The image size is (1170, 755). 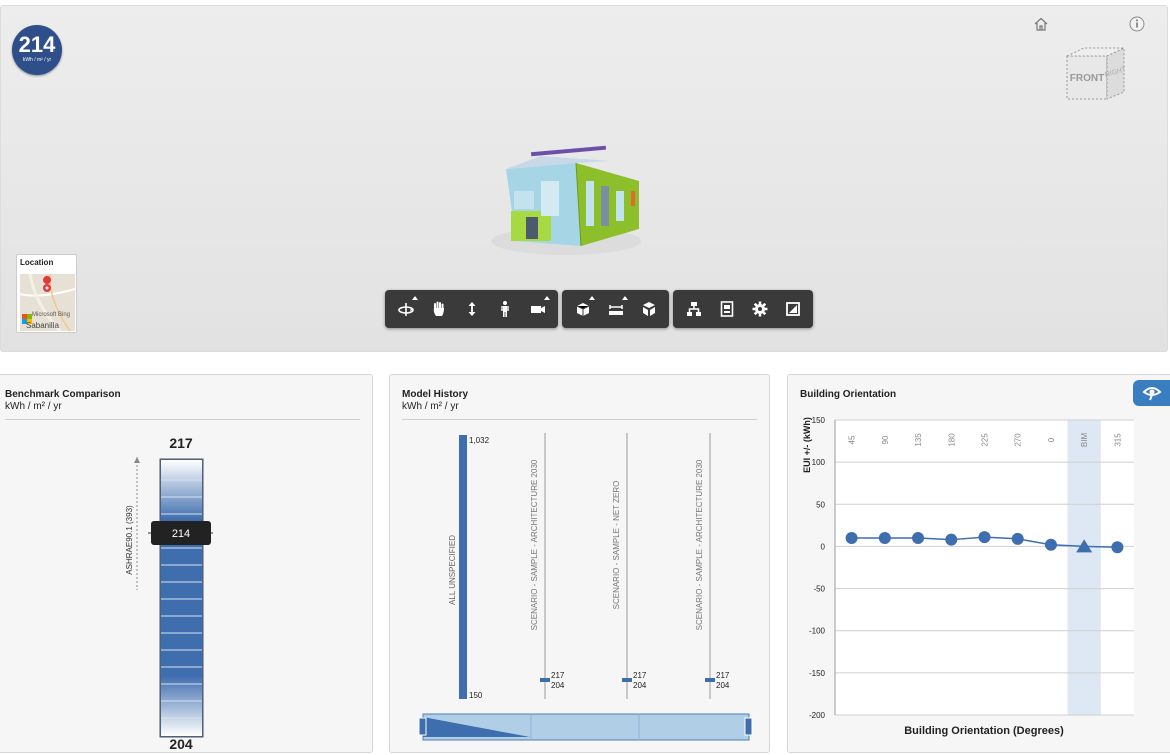 I want to click on fullscreen-button, so click(x=792, y=309).